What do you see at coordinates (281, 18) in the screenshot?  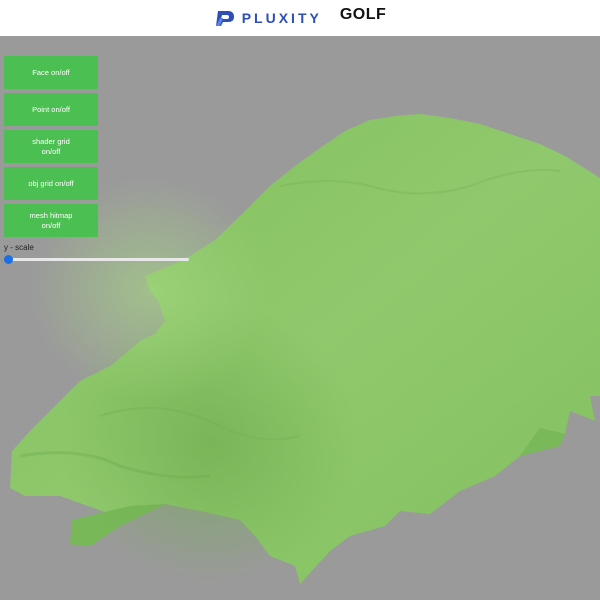 I see `brand-name: PLUXITY` at bounding box center [281, 18].